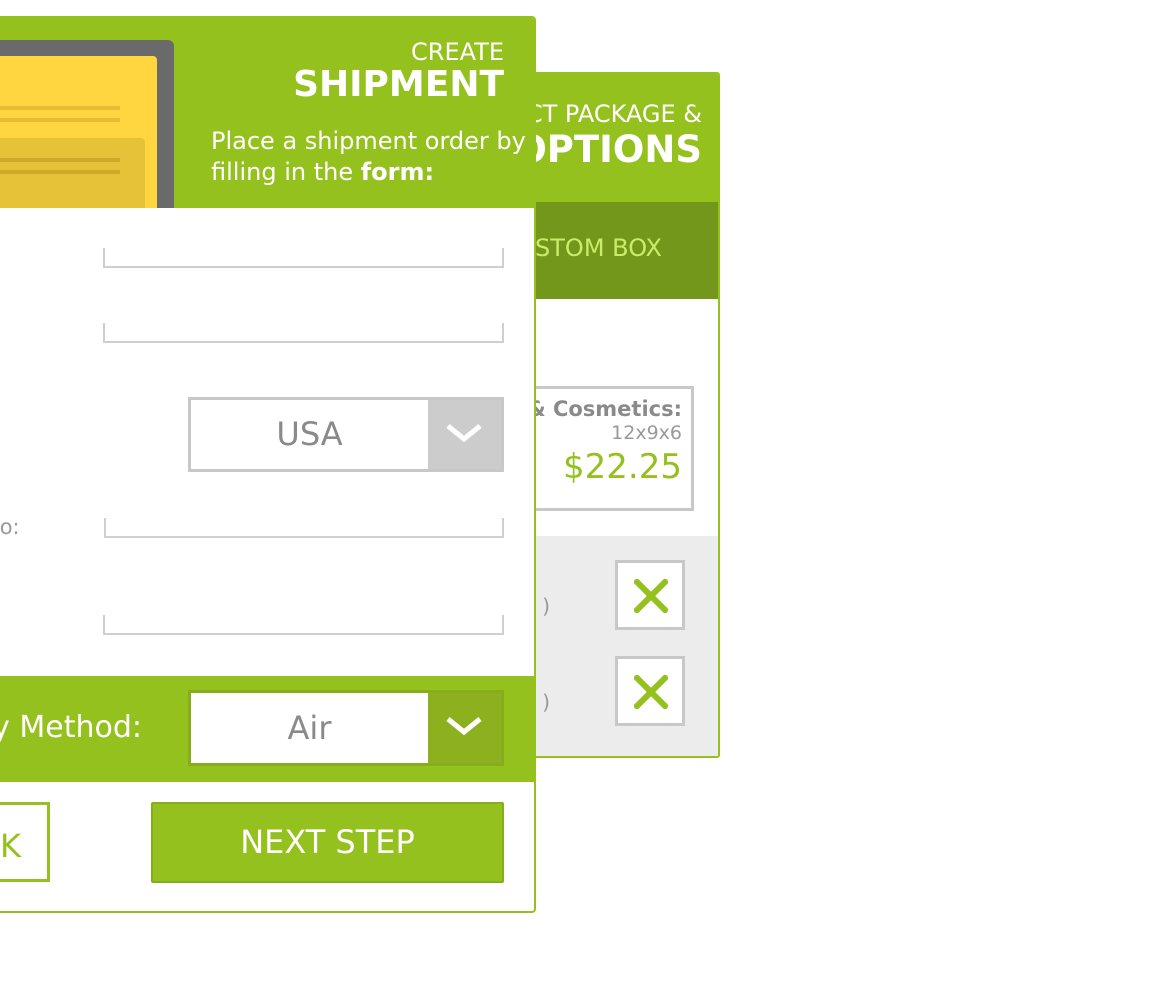  I want to click on country-select-value: USA, so click(309, 434).